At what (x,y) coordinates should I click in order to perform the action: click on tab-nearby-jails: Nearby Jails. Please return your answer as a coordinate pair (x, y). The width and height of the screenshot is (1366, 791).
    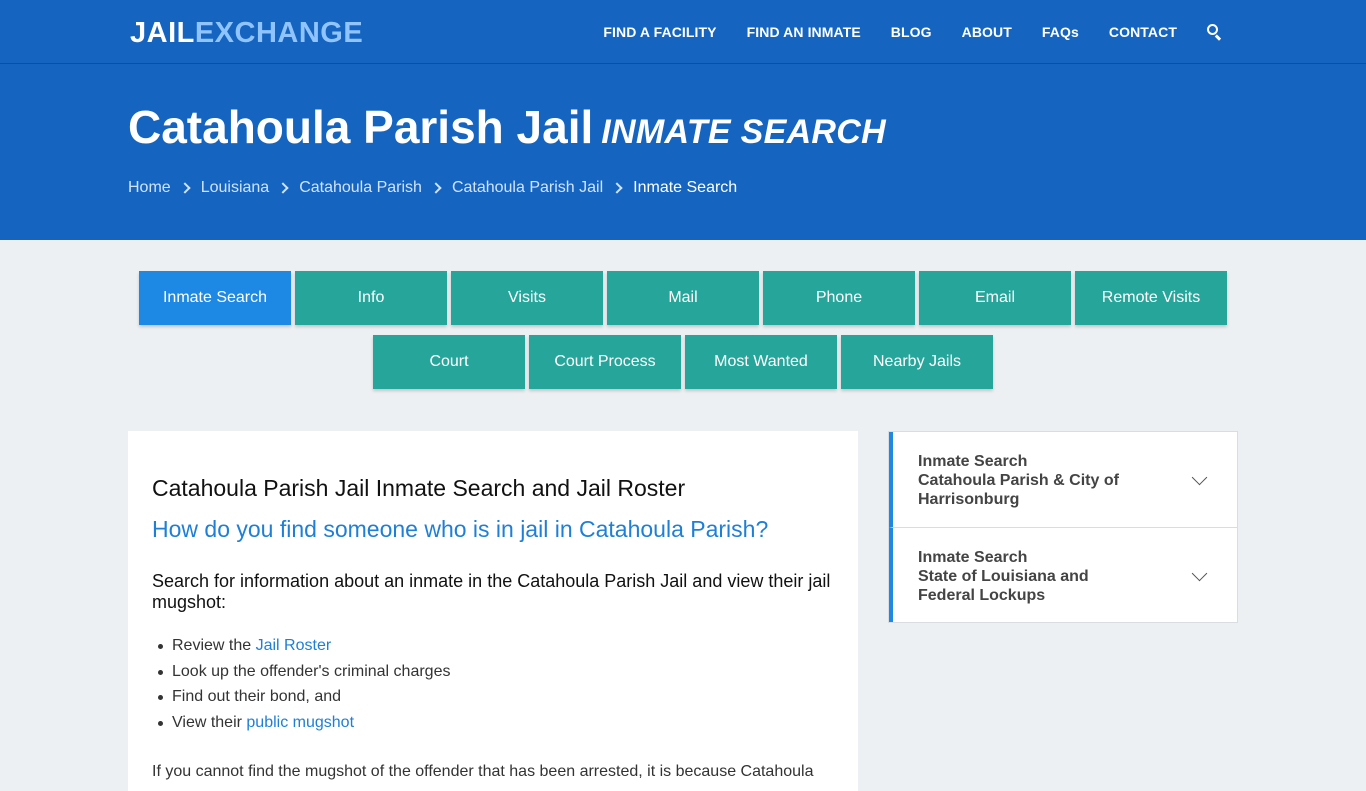
    Looking at the image, I should click on (917, 362).